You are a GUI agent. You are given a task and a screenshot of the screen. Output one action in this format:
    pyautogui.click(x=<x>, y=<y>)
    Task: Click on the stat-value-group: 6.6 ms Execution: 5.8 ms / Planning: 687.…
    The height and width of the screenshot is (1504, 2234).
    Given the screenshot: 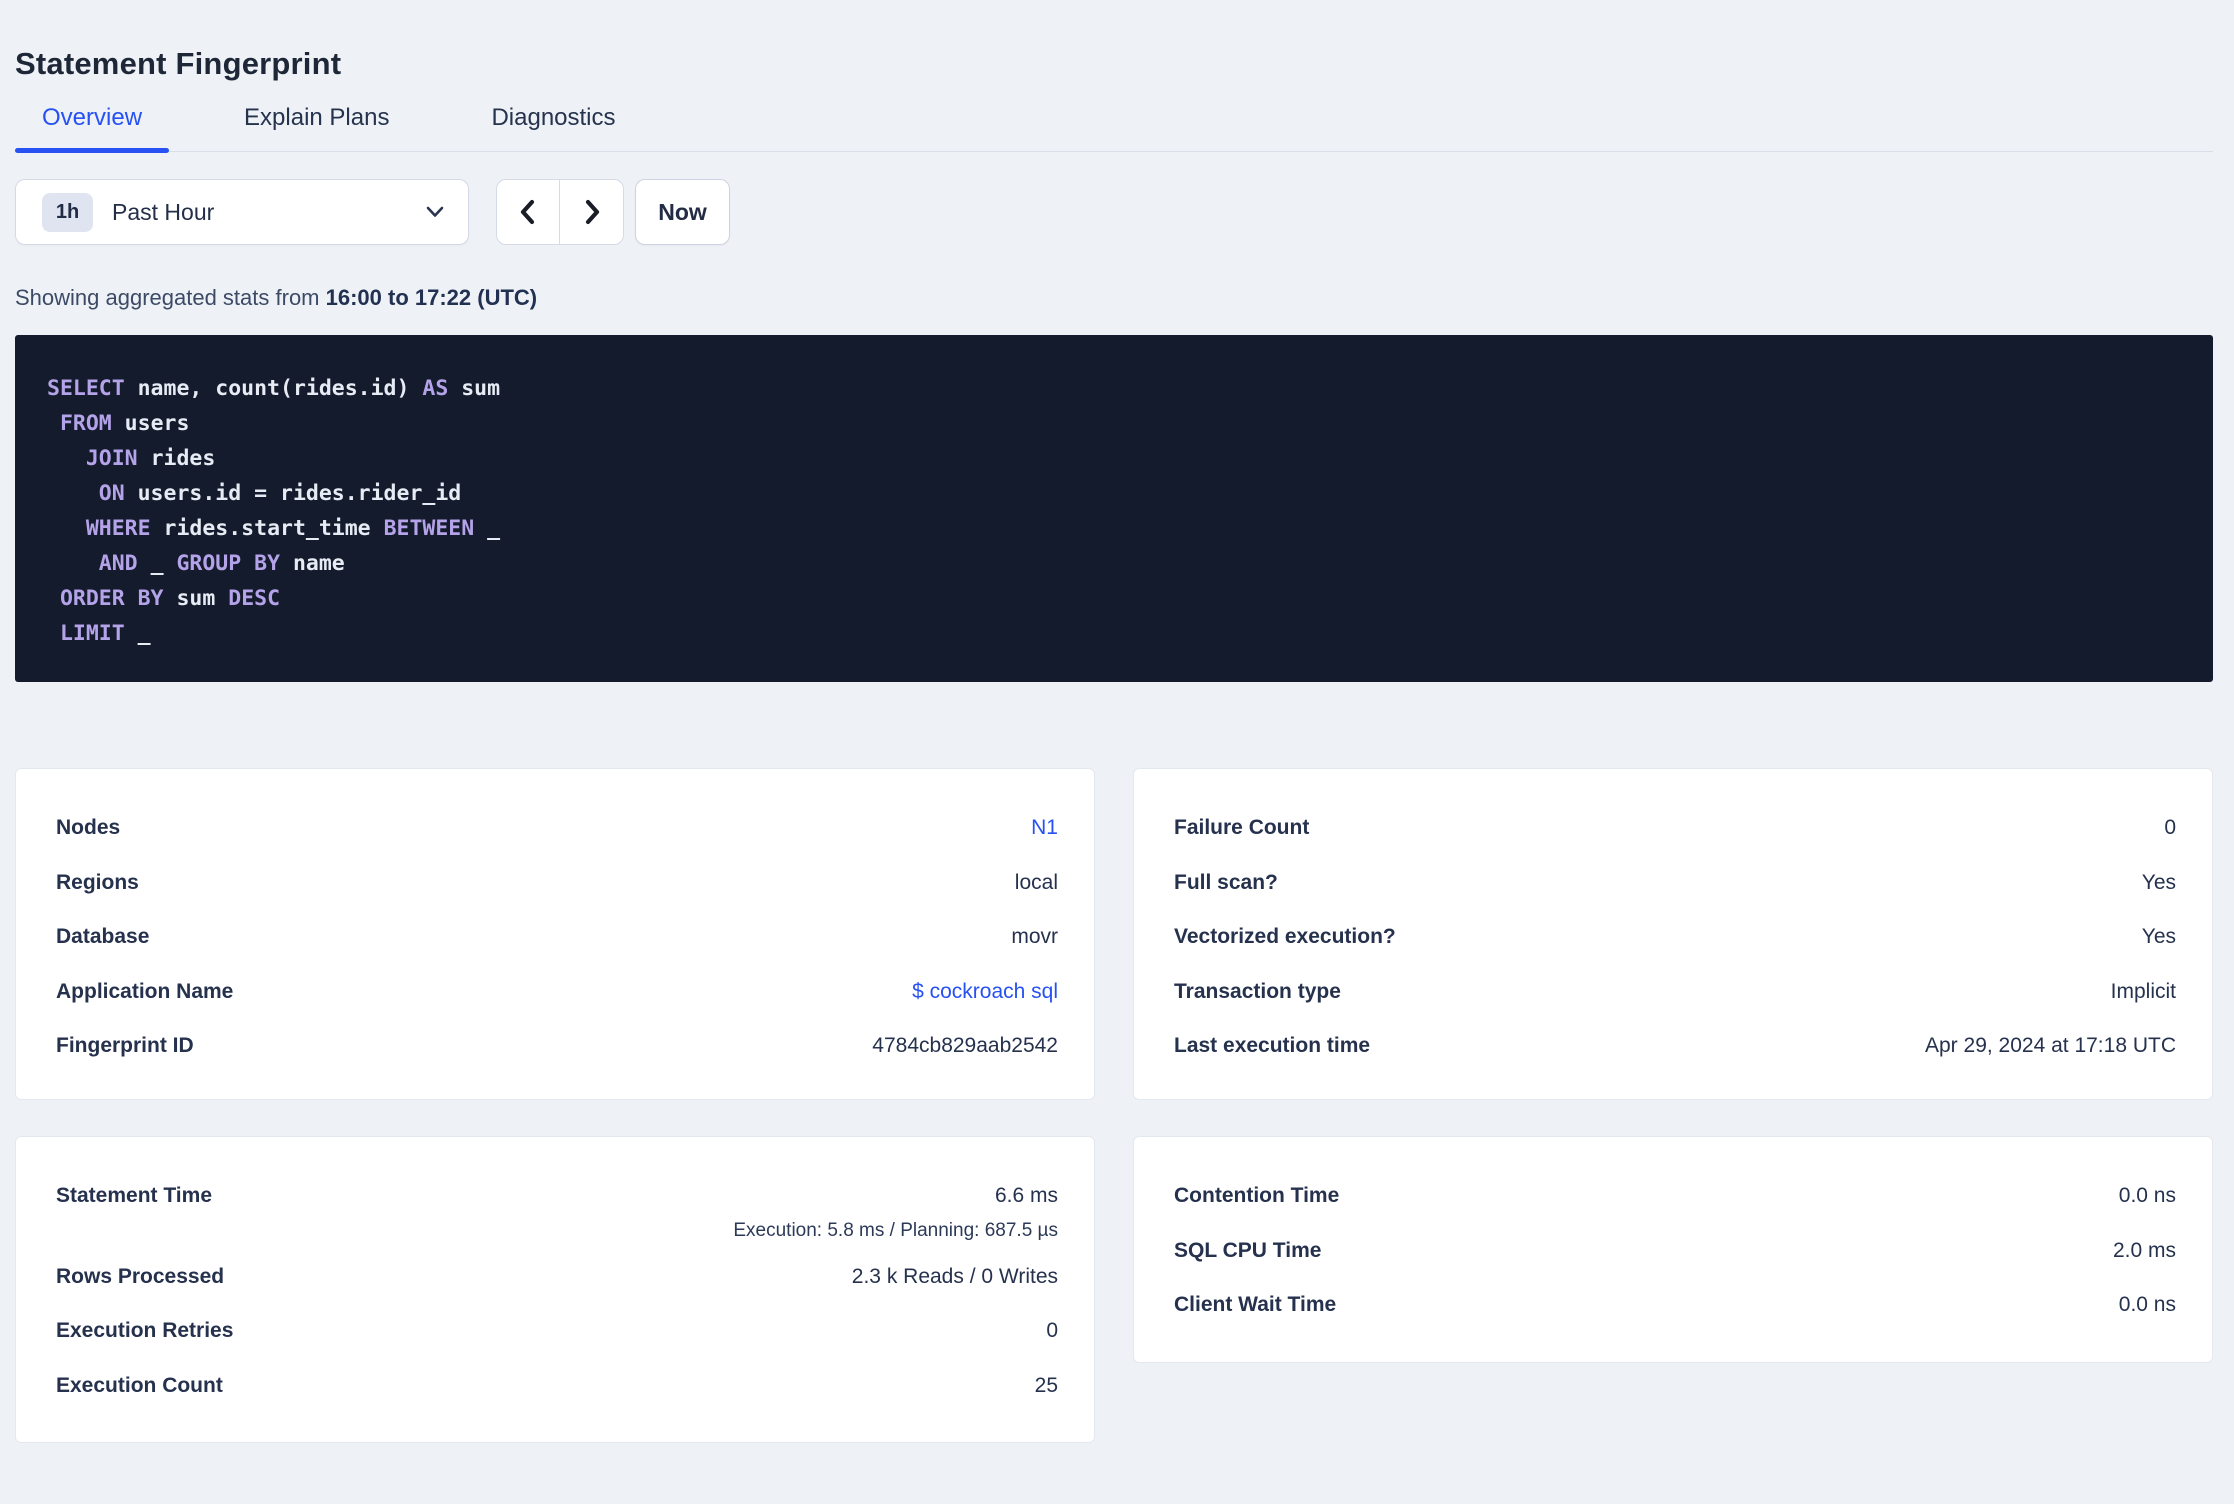 What is the action you would take?
    pyautogui.click(x=895, y=1209)
    